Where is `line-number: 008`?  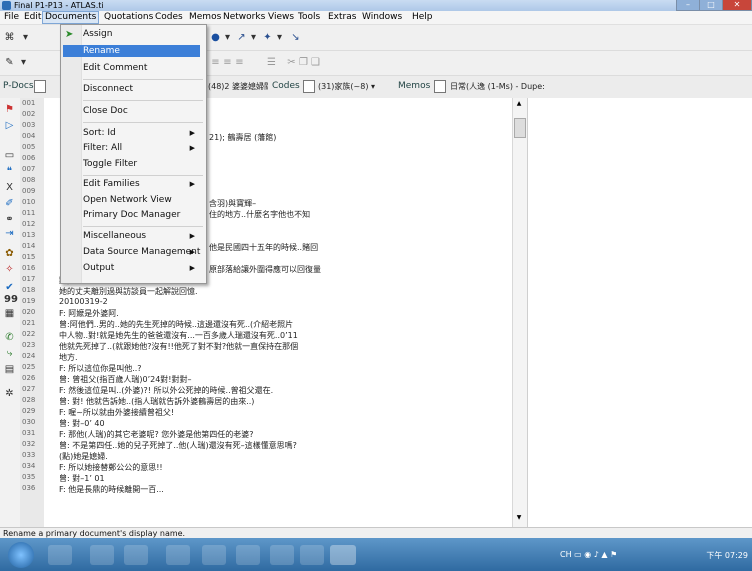 line-number: 008 is located at coordinates (29, 180).